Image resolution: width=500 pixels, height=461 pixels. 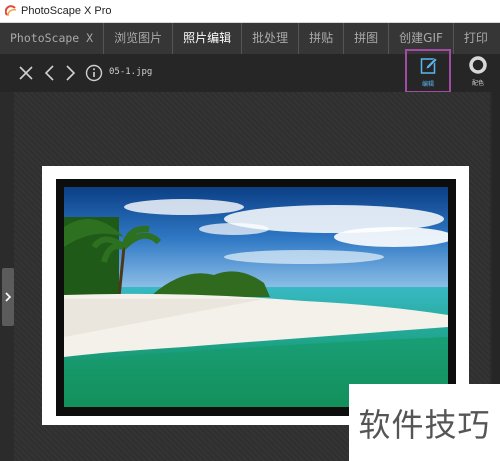 I want to click on menu-collage: 拼贴, so click(x=322, y=38).